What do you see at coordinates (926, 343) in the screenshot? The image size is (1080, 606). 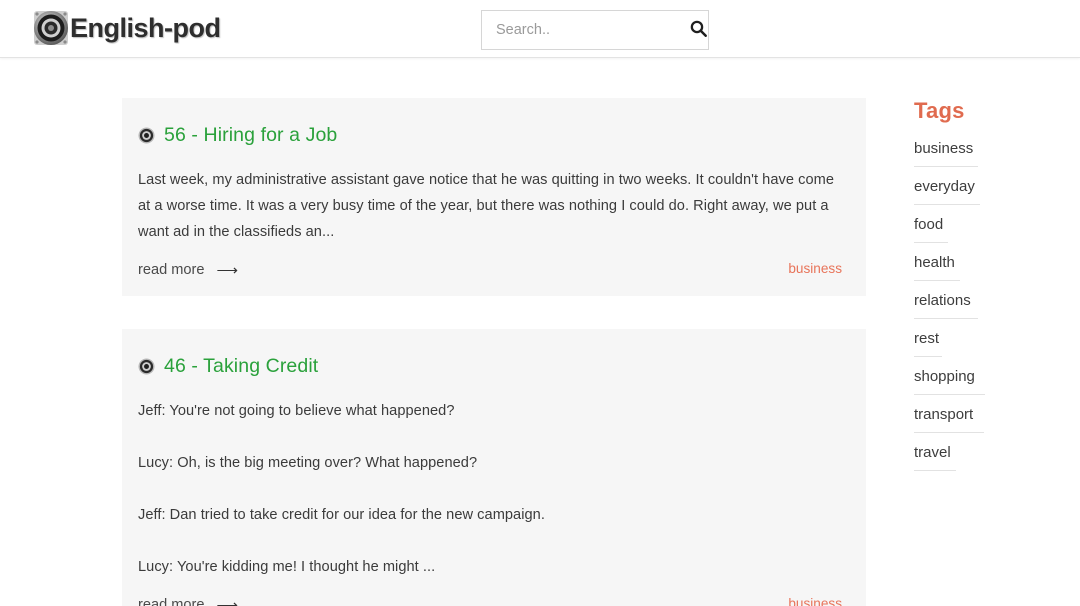 I see `tag-link-rest: rest` at bounding box center [926, 343].